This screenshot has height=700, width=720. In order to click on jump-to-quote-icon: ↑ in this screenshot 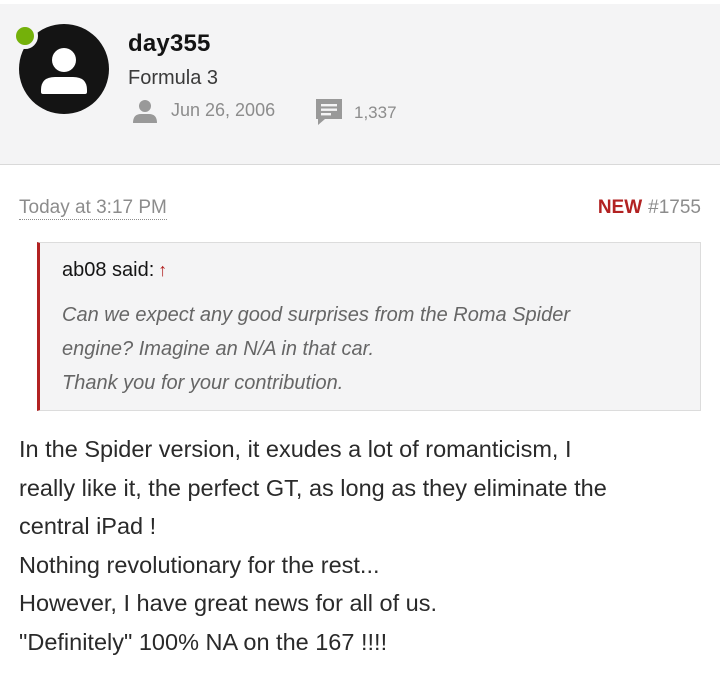, I will do `click(162, 270)`.